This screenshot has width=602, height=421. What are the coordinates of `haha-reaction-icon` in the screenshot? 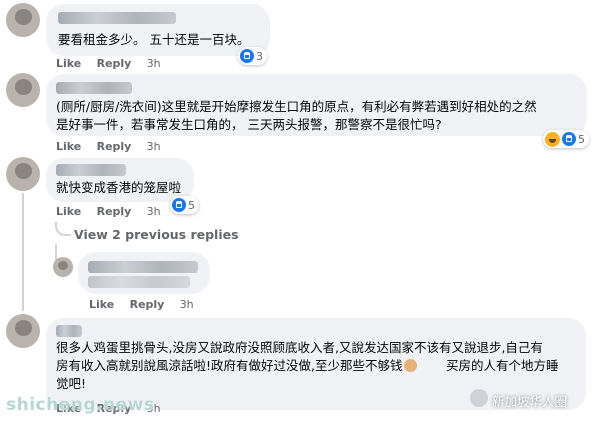 It's located at (552, 139).